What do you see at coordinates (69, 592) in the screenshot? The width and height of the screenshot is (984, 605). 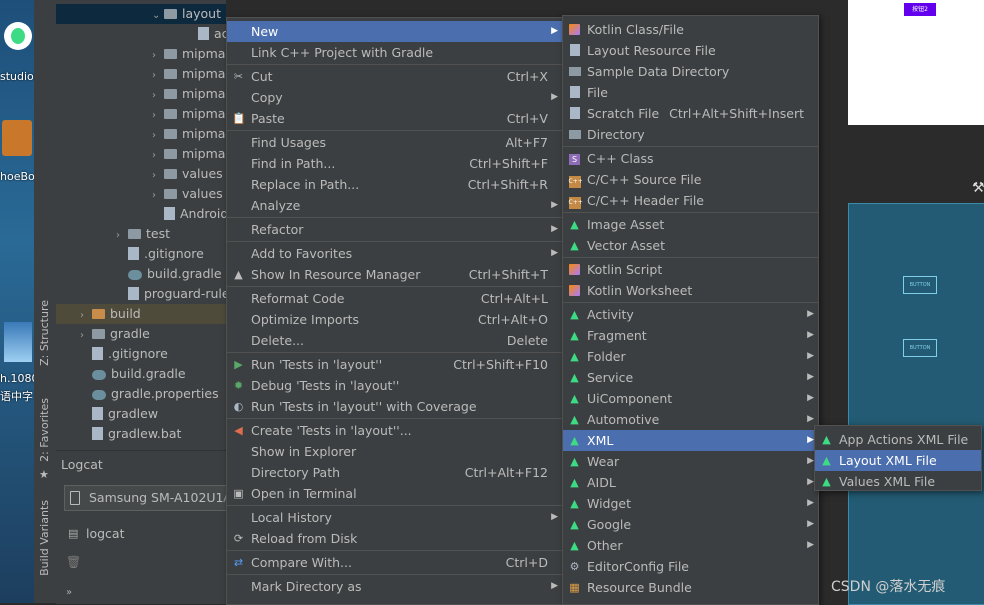 I see `expand-icon: »` at bounding box center [69, 592].